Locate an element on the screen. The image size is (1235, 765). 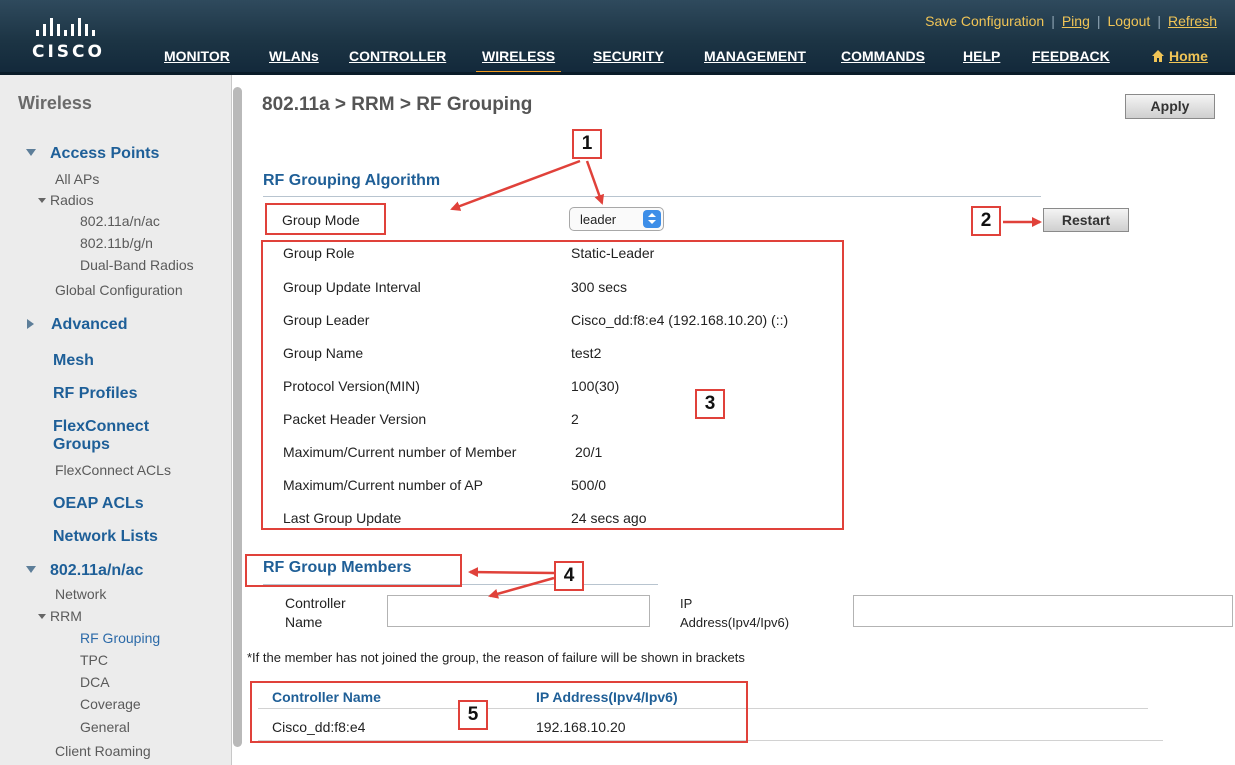
callout-arrow-4b is located at coordinates (521, 587).